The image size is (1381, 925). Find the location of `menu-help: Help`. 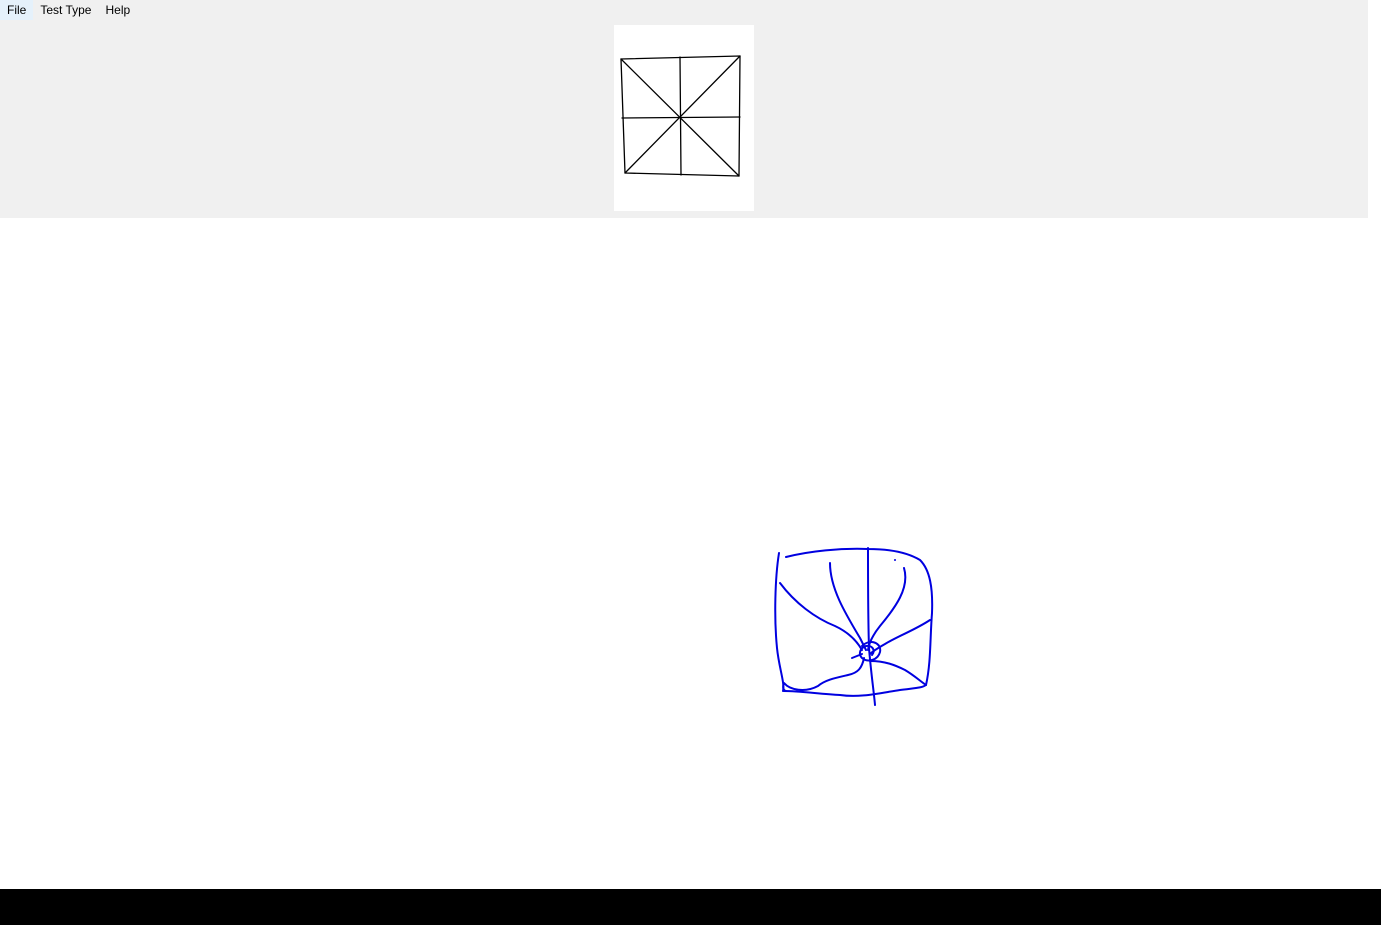

menu-help: Help is located at coordinates (117, 10).